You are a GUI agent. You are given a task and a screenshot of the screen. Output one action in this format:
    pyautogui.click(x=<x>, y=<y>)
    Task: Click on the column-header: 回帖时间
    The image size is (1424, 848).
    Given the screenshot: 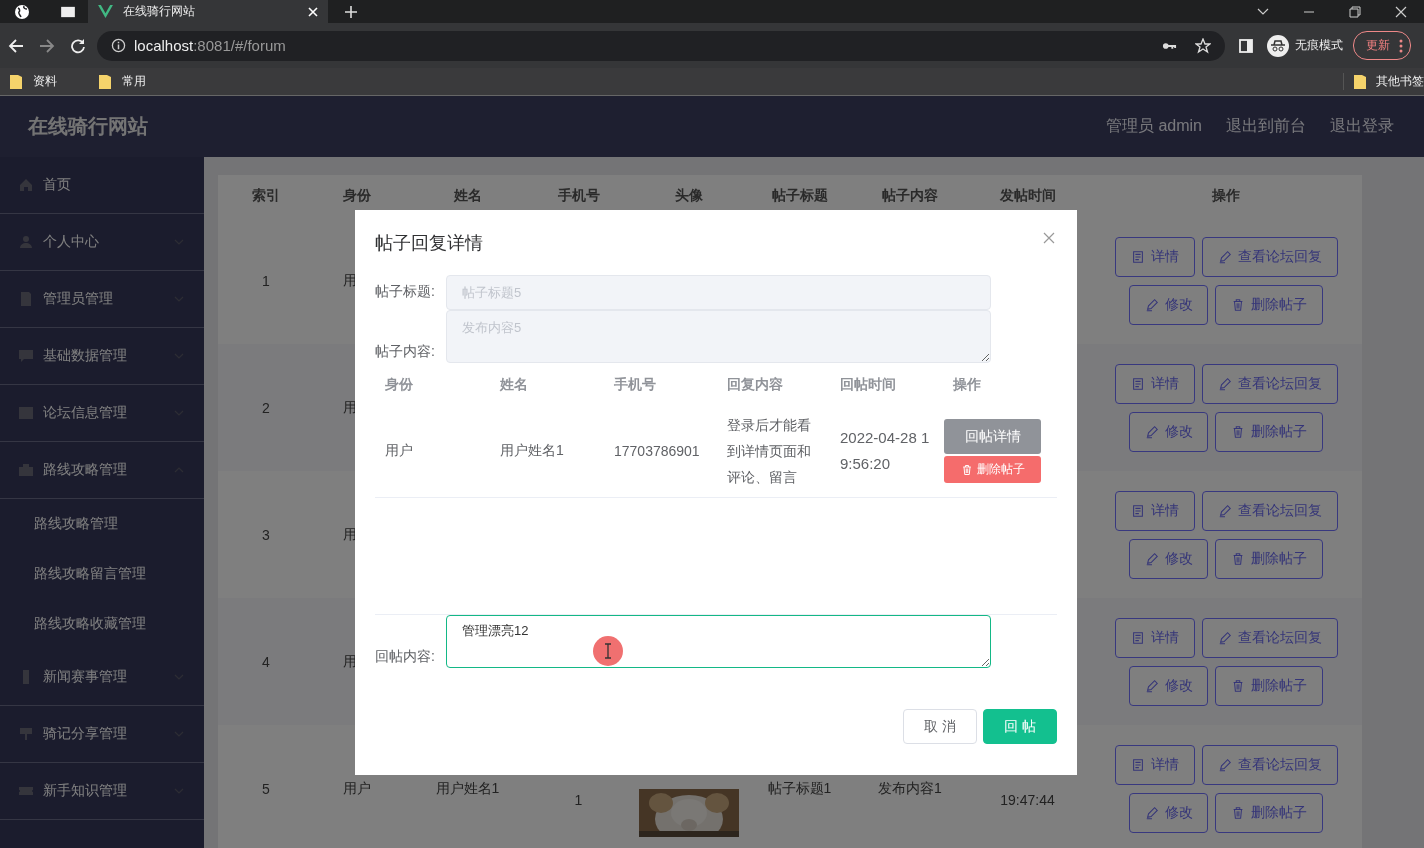 What is the action you would take?
    pyautogui.click(x=868, y=385)
    